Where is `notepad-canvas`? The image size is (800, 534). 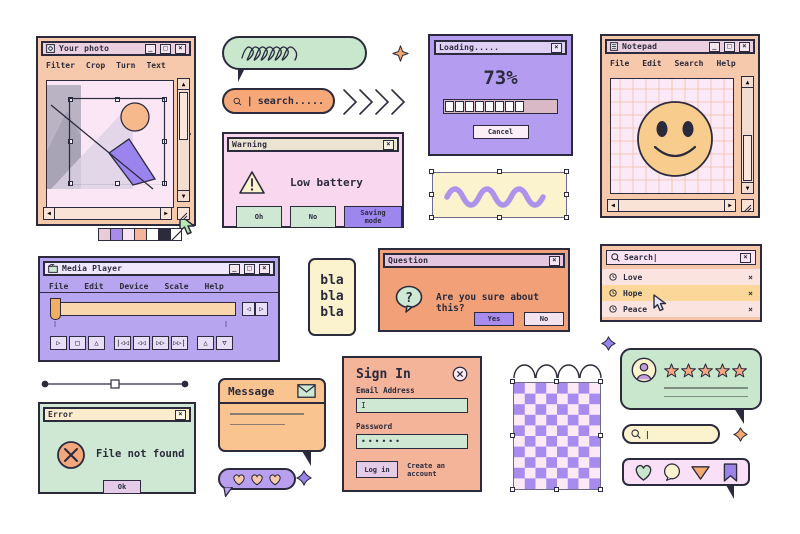
notepad-canvas is located at coordinates (672, 136).